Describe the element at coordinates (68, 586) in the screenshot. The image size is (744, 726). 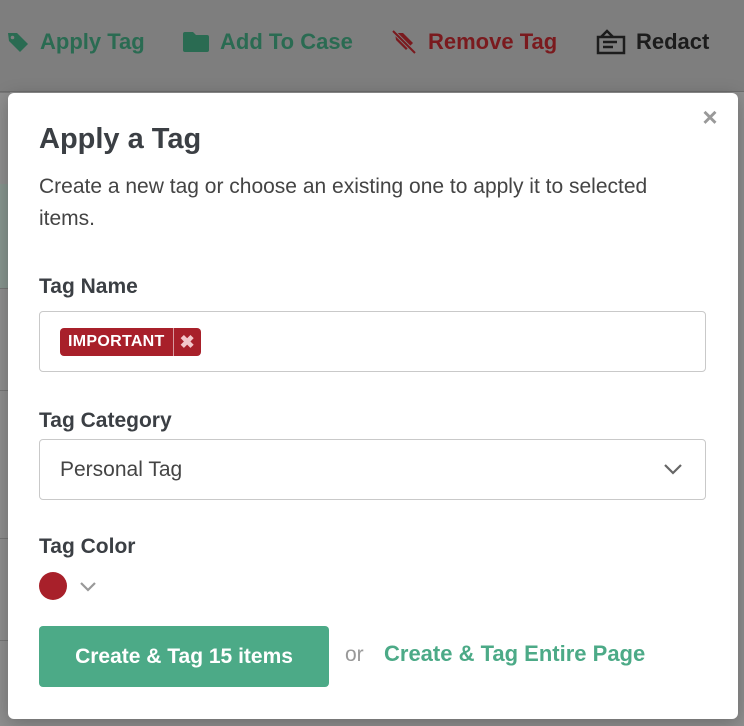
I see `tag-color-picker` at that location.